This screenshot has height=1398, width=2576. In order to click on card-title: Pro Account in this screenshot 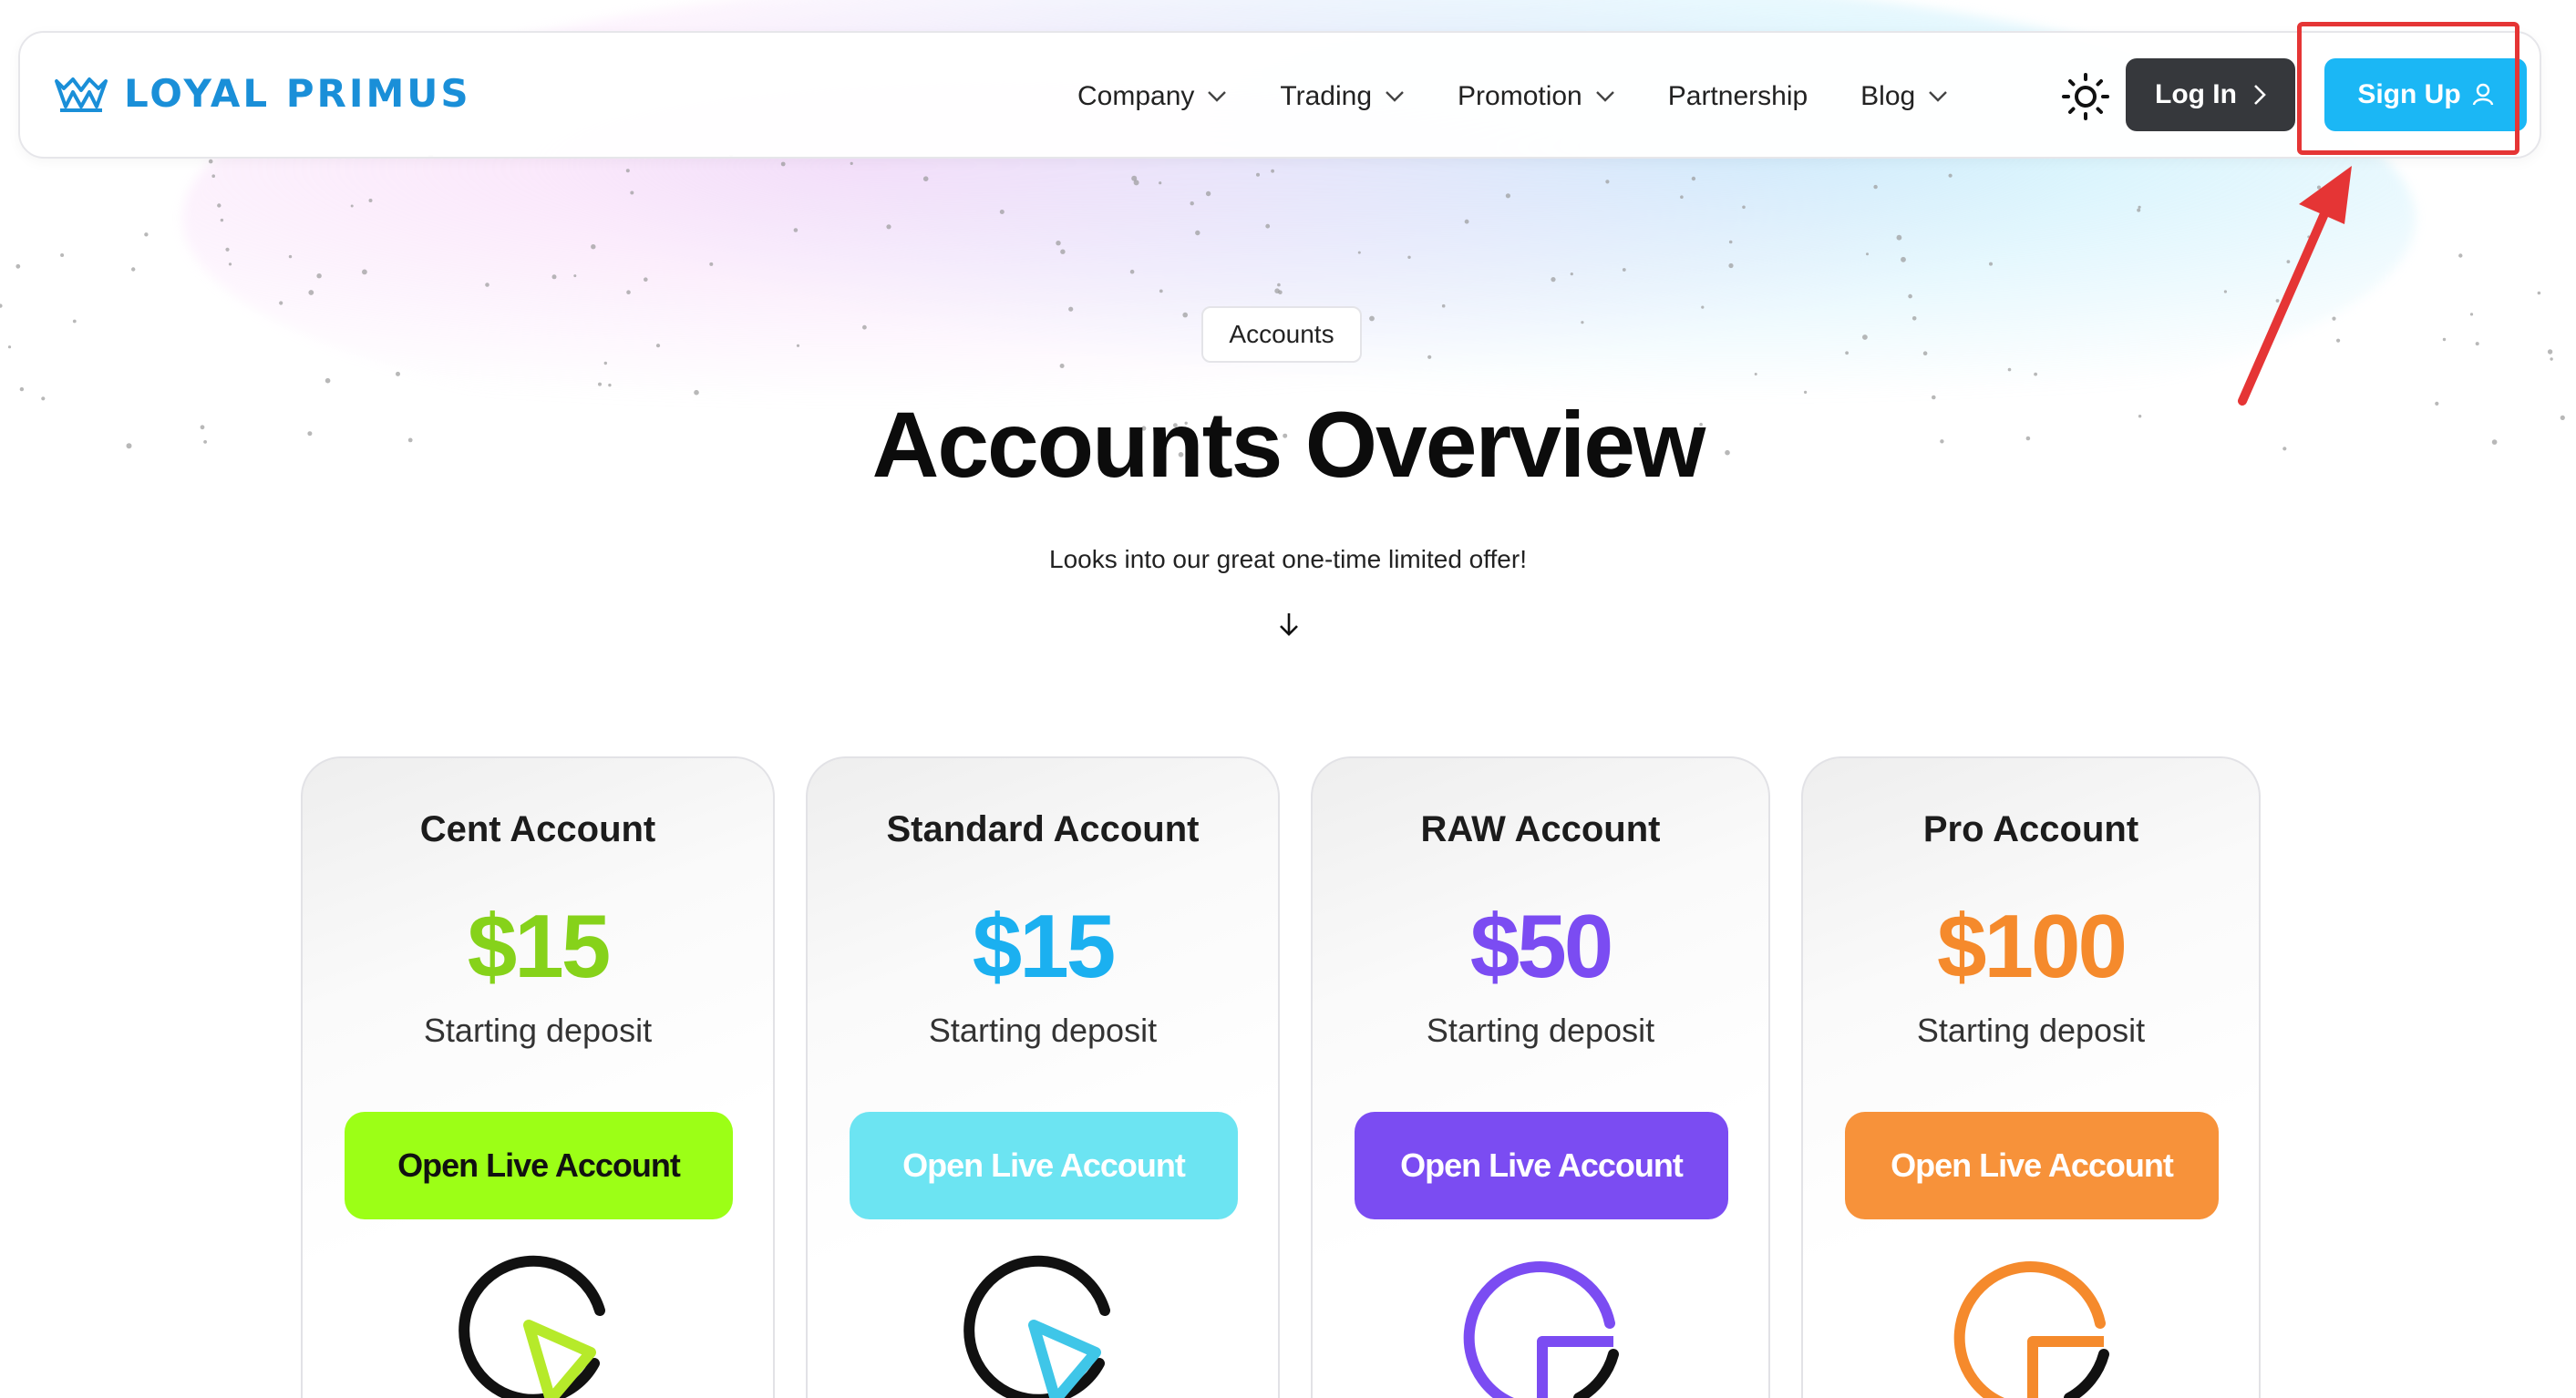, I will do `click(2030, 829)`.